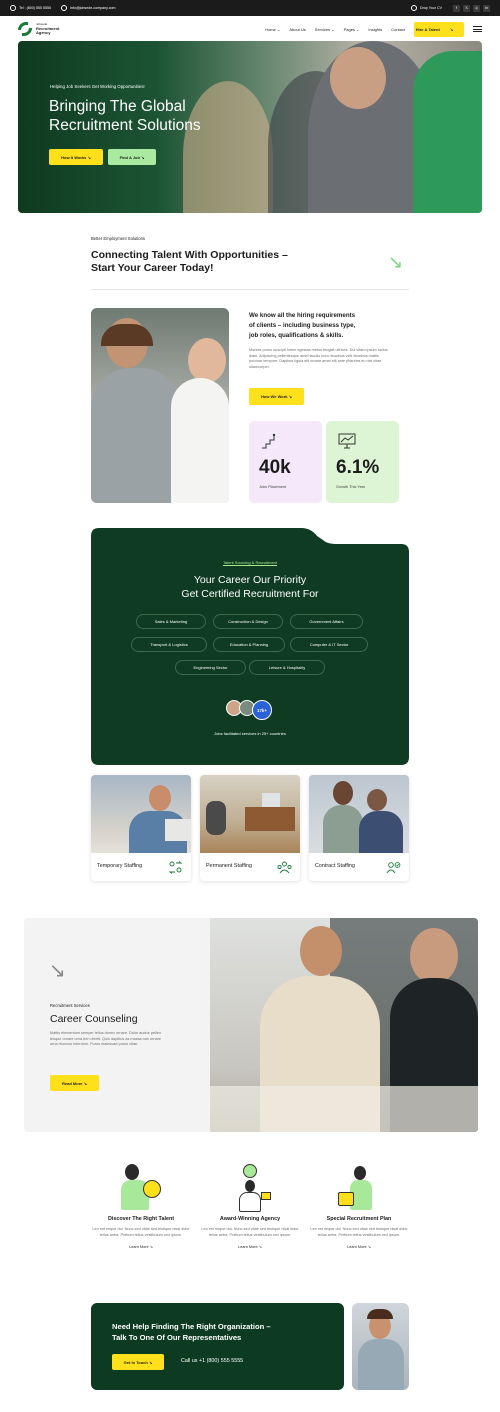 The height and width of the screenshot is (1412, 500). Describe the element at coordinates (297, 29) in the screenshot. I see `nav-about: About Us` at that location.